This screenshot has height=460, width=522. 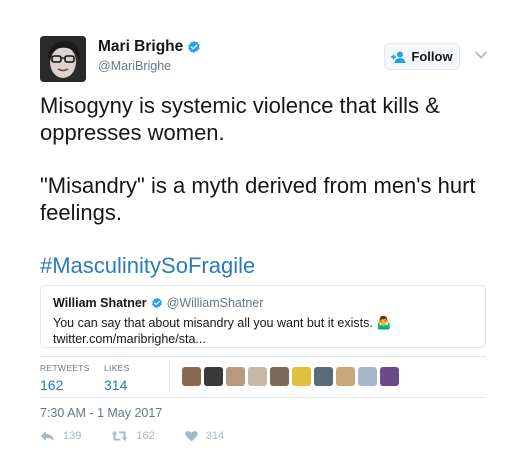 I want to click on chevron-down-icon, so click(x=481, y=55).